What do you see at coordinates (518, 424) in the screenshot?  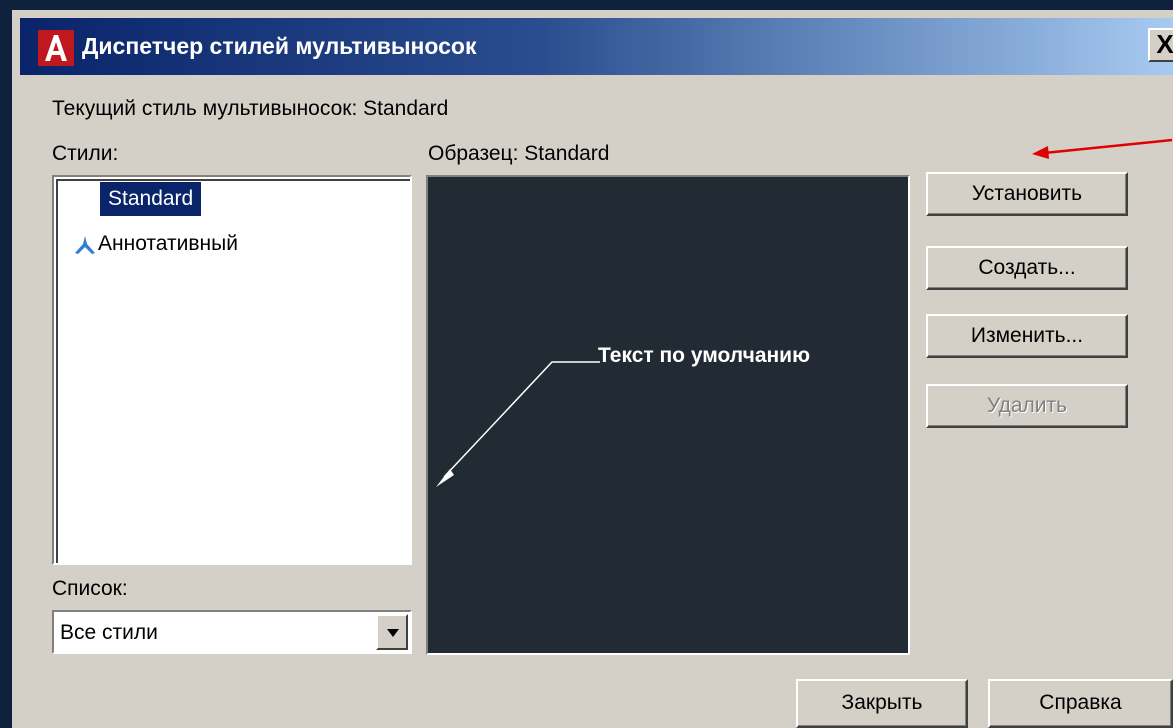 I see `leader-line-drawing` at bounding box center [518, 424].